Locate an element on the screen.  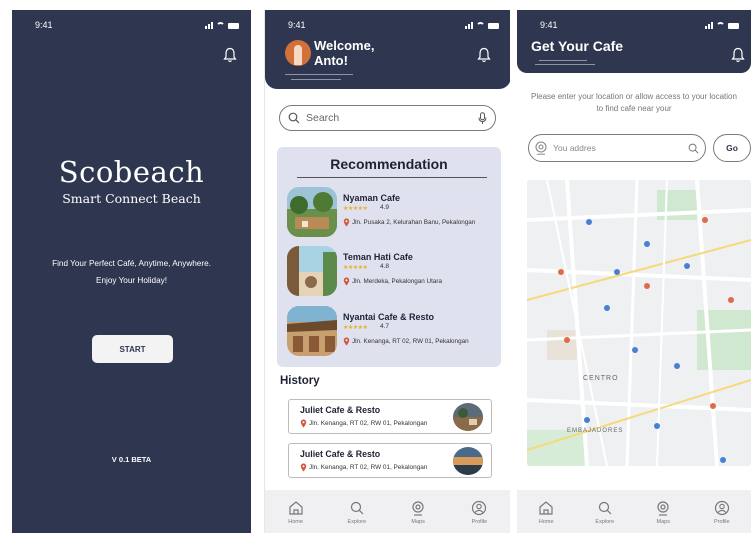
signal-icon is located at coordinates (209, 25).